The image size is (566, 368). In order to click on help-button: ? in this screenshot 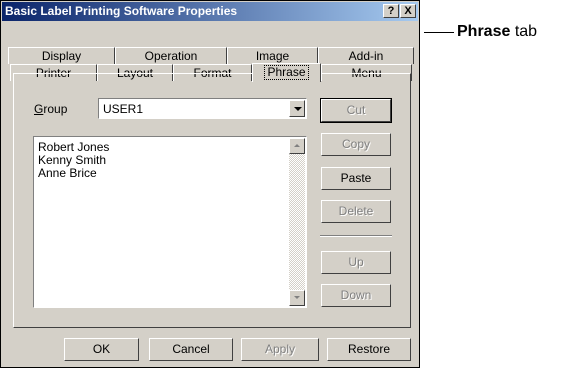, I will do `click(391, 11)`.